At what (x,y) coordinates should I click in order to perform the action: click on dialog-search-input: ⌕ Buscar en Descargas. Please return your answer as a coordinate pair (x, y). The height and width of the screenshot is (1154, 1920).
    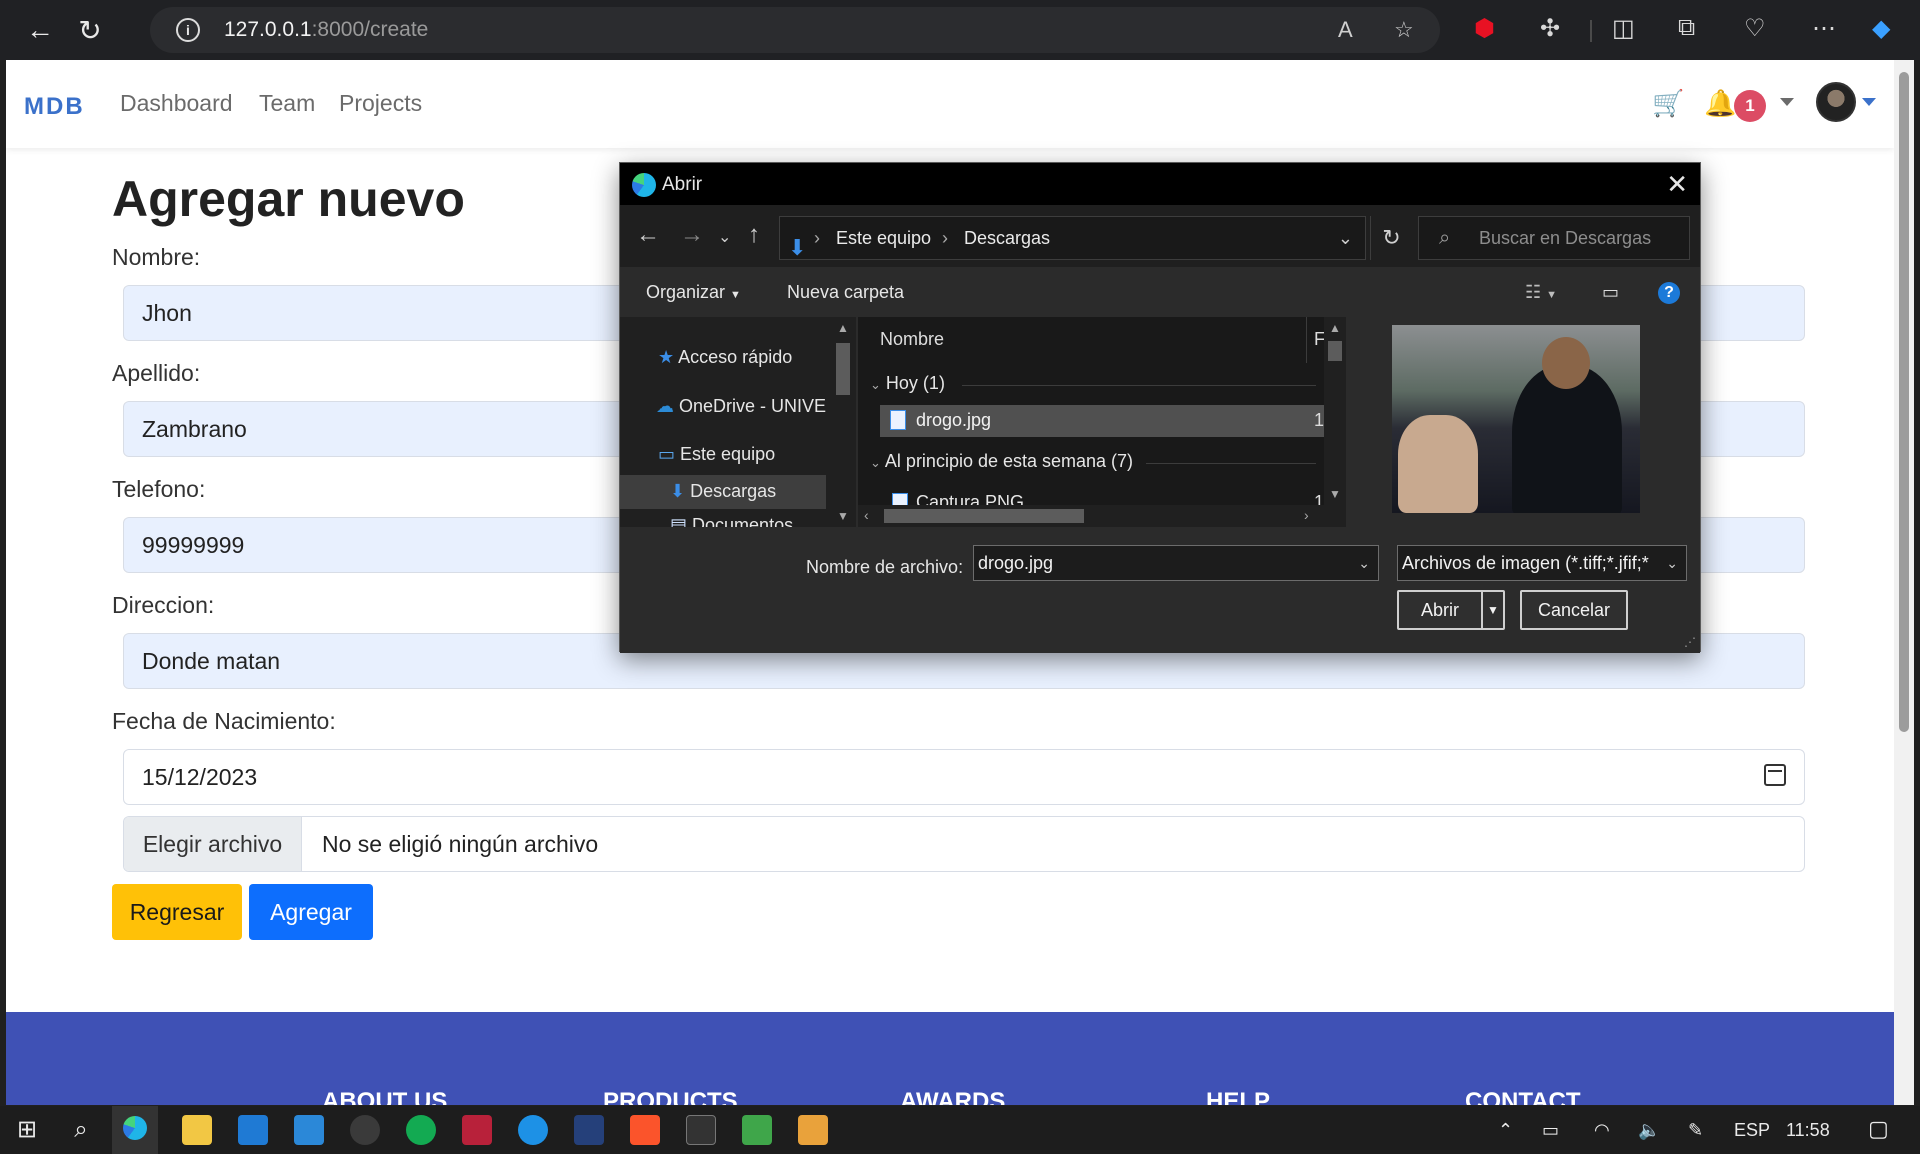
    Looking at the image, I should click on (1554, 238).